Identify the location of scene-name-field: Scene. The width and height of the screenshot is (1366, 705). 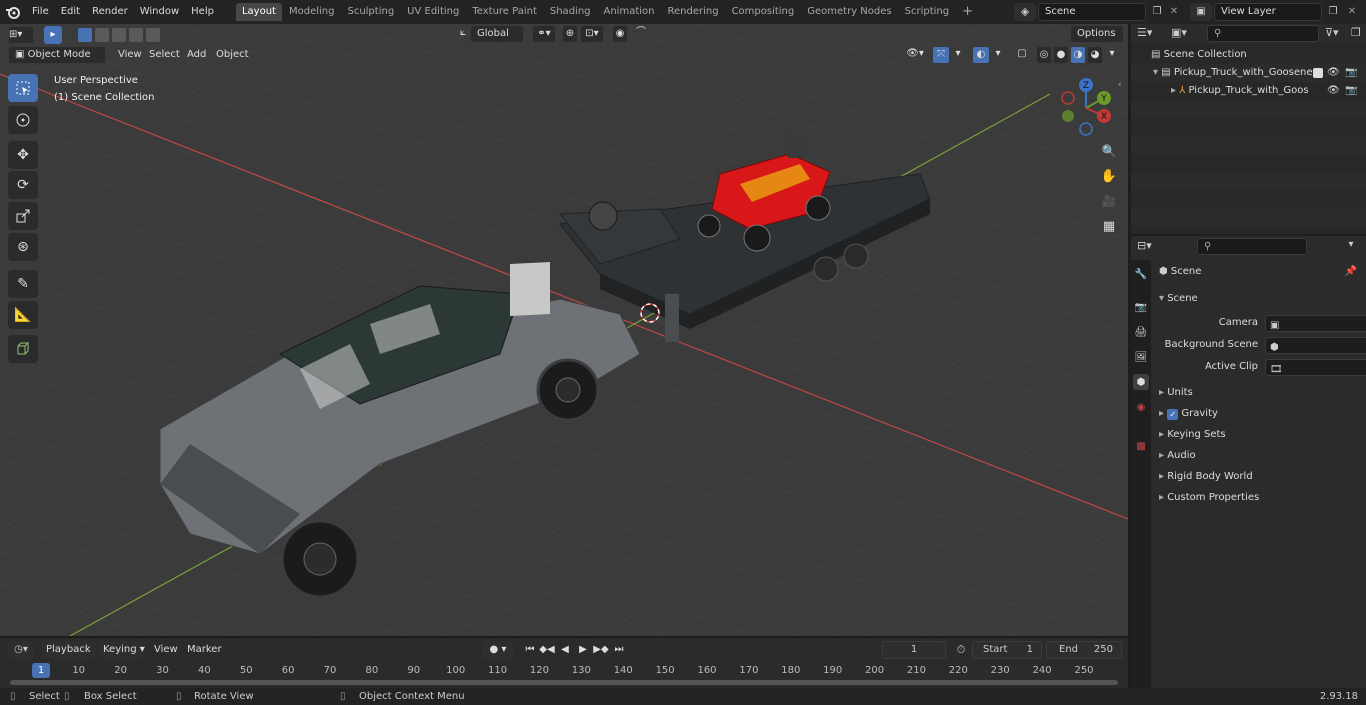
(1092, 12).